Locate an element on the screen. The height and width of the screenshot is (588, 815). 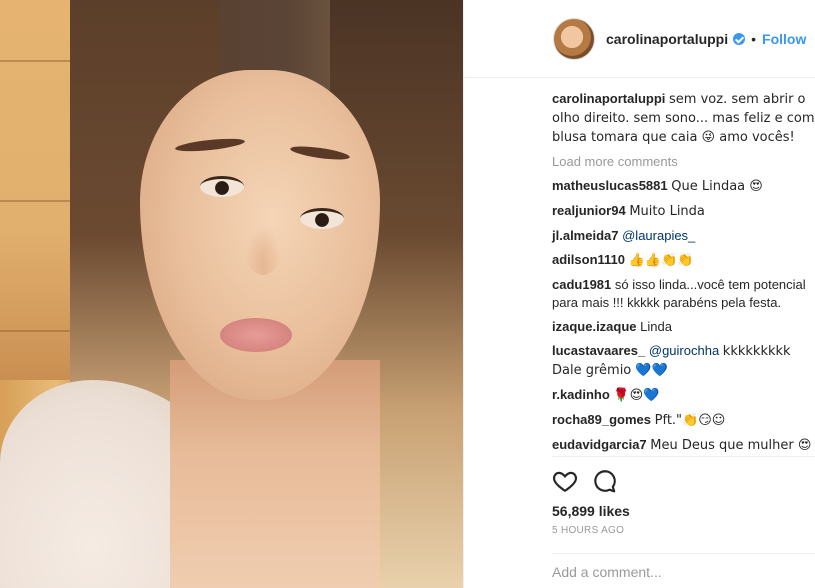
post-timestamp: 5 HOURS AGO is located at coordinates (683, 530).